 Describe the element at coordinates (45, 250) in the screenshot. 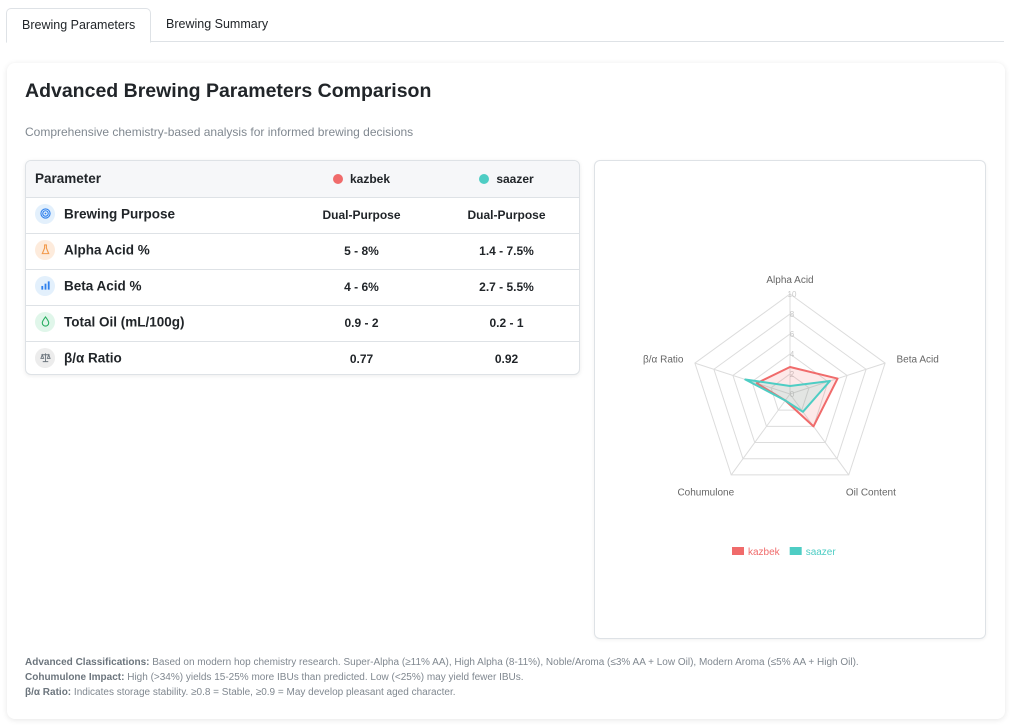

I see `flask-icon` at that location.